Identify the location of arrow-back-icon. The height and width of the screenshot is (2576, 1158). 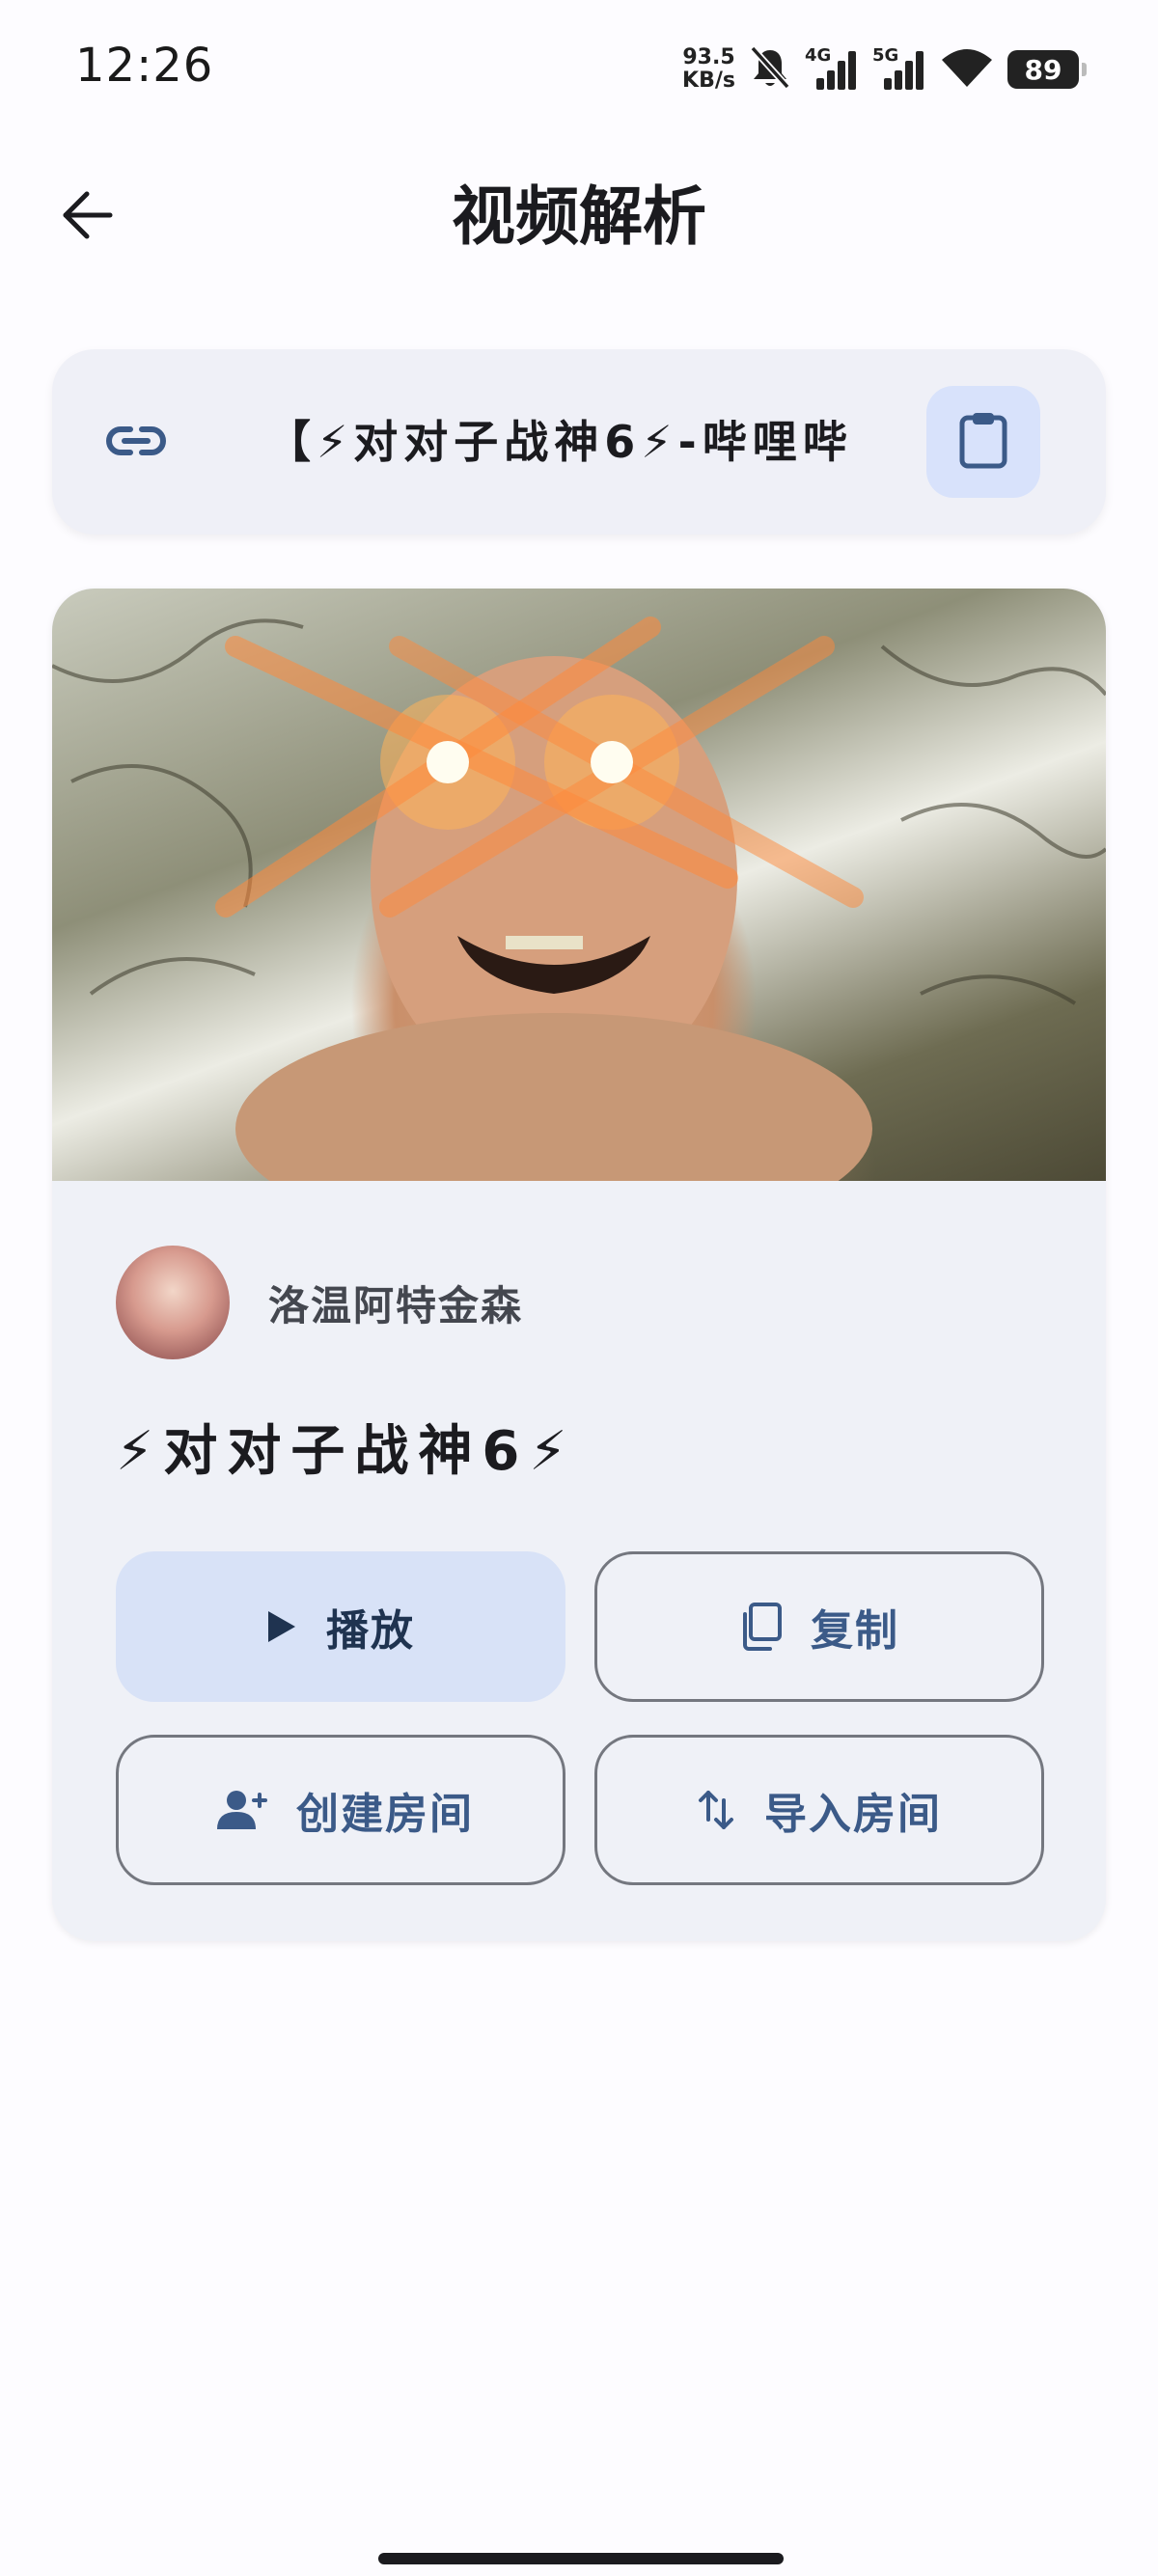
(87, 217).